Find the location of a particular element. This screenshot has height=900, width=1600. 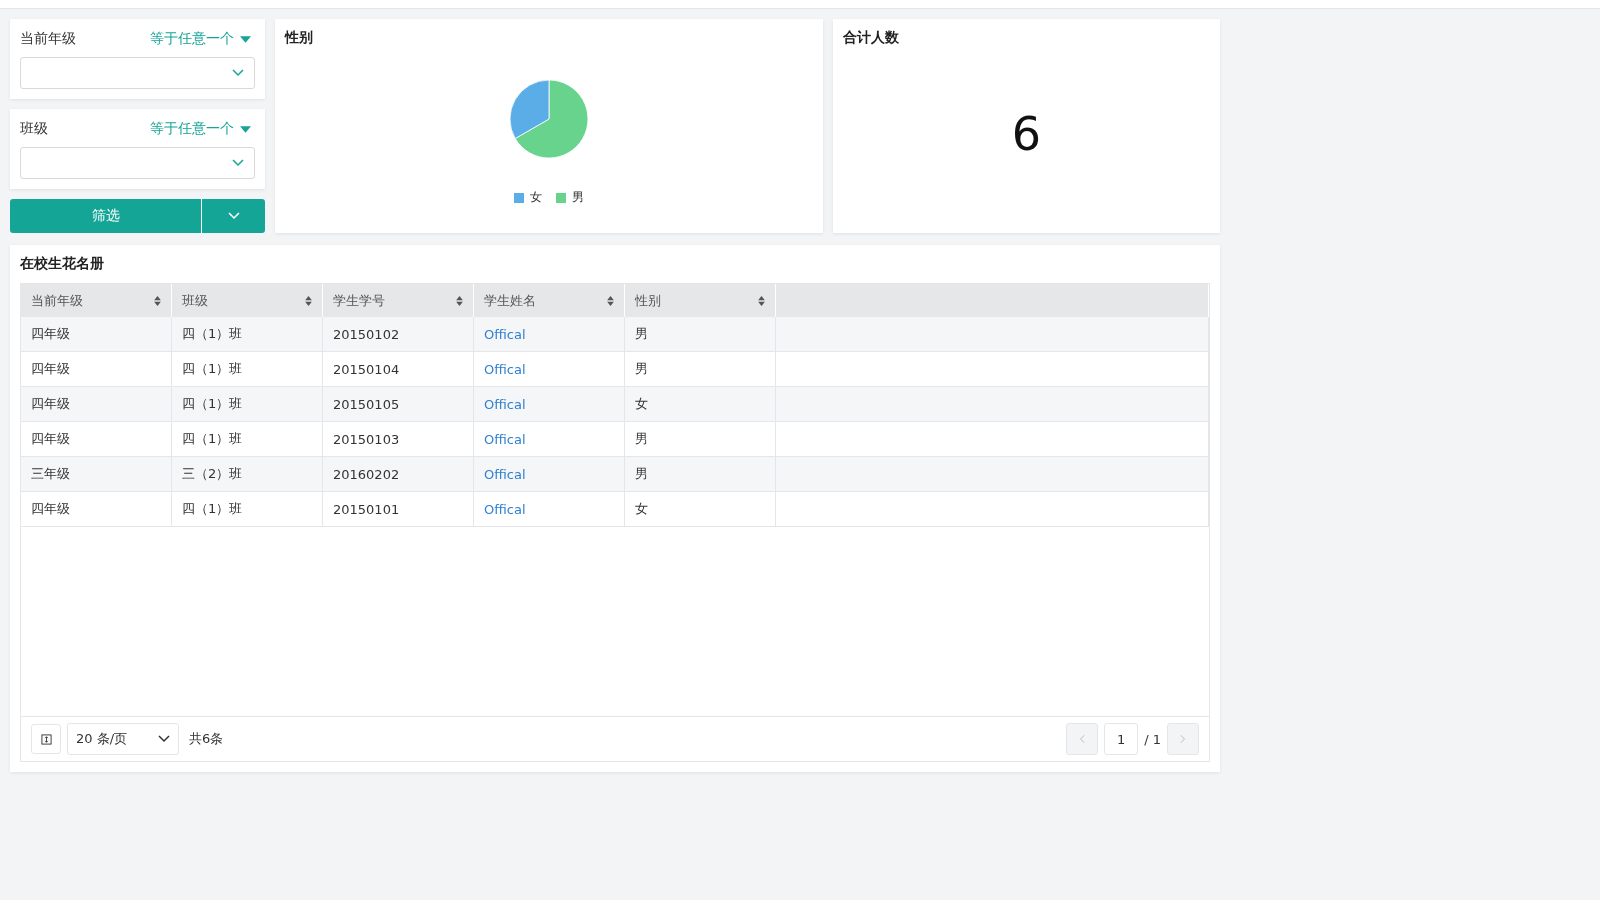

table-title: 在校生花名册 is located at coordinates (62, 264).